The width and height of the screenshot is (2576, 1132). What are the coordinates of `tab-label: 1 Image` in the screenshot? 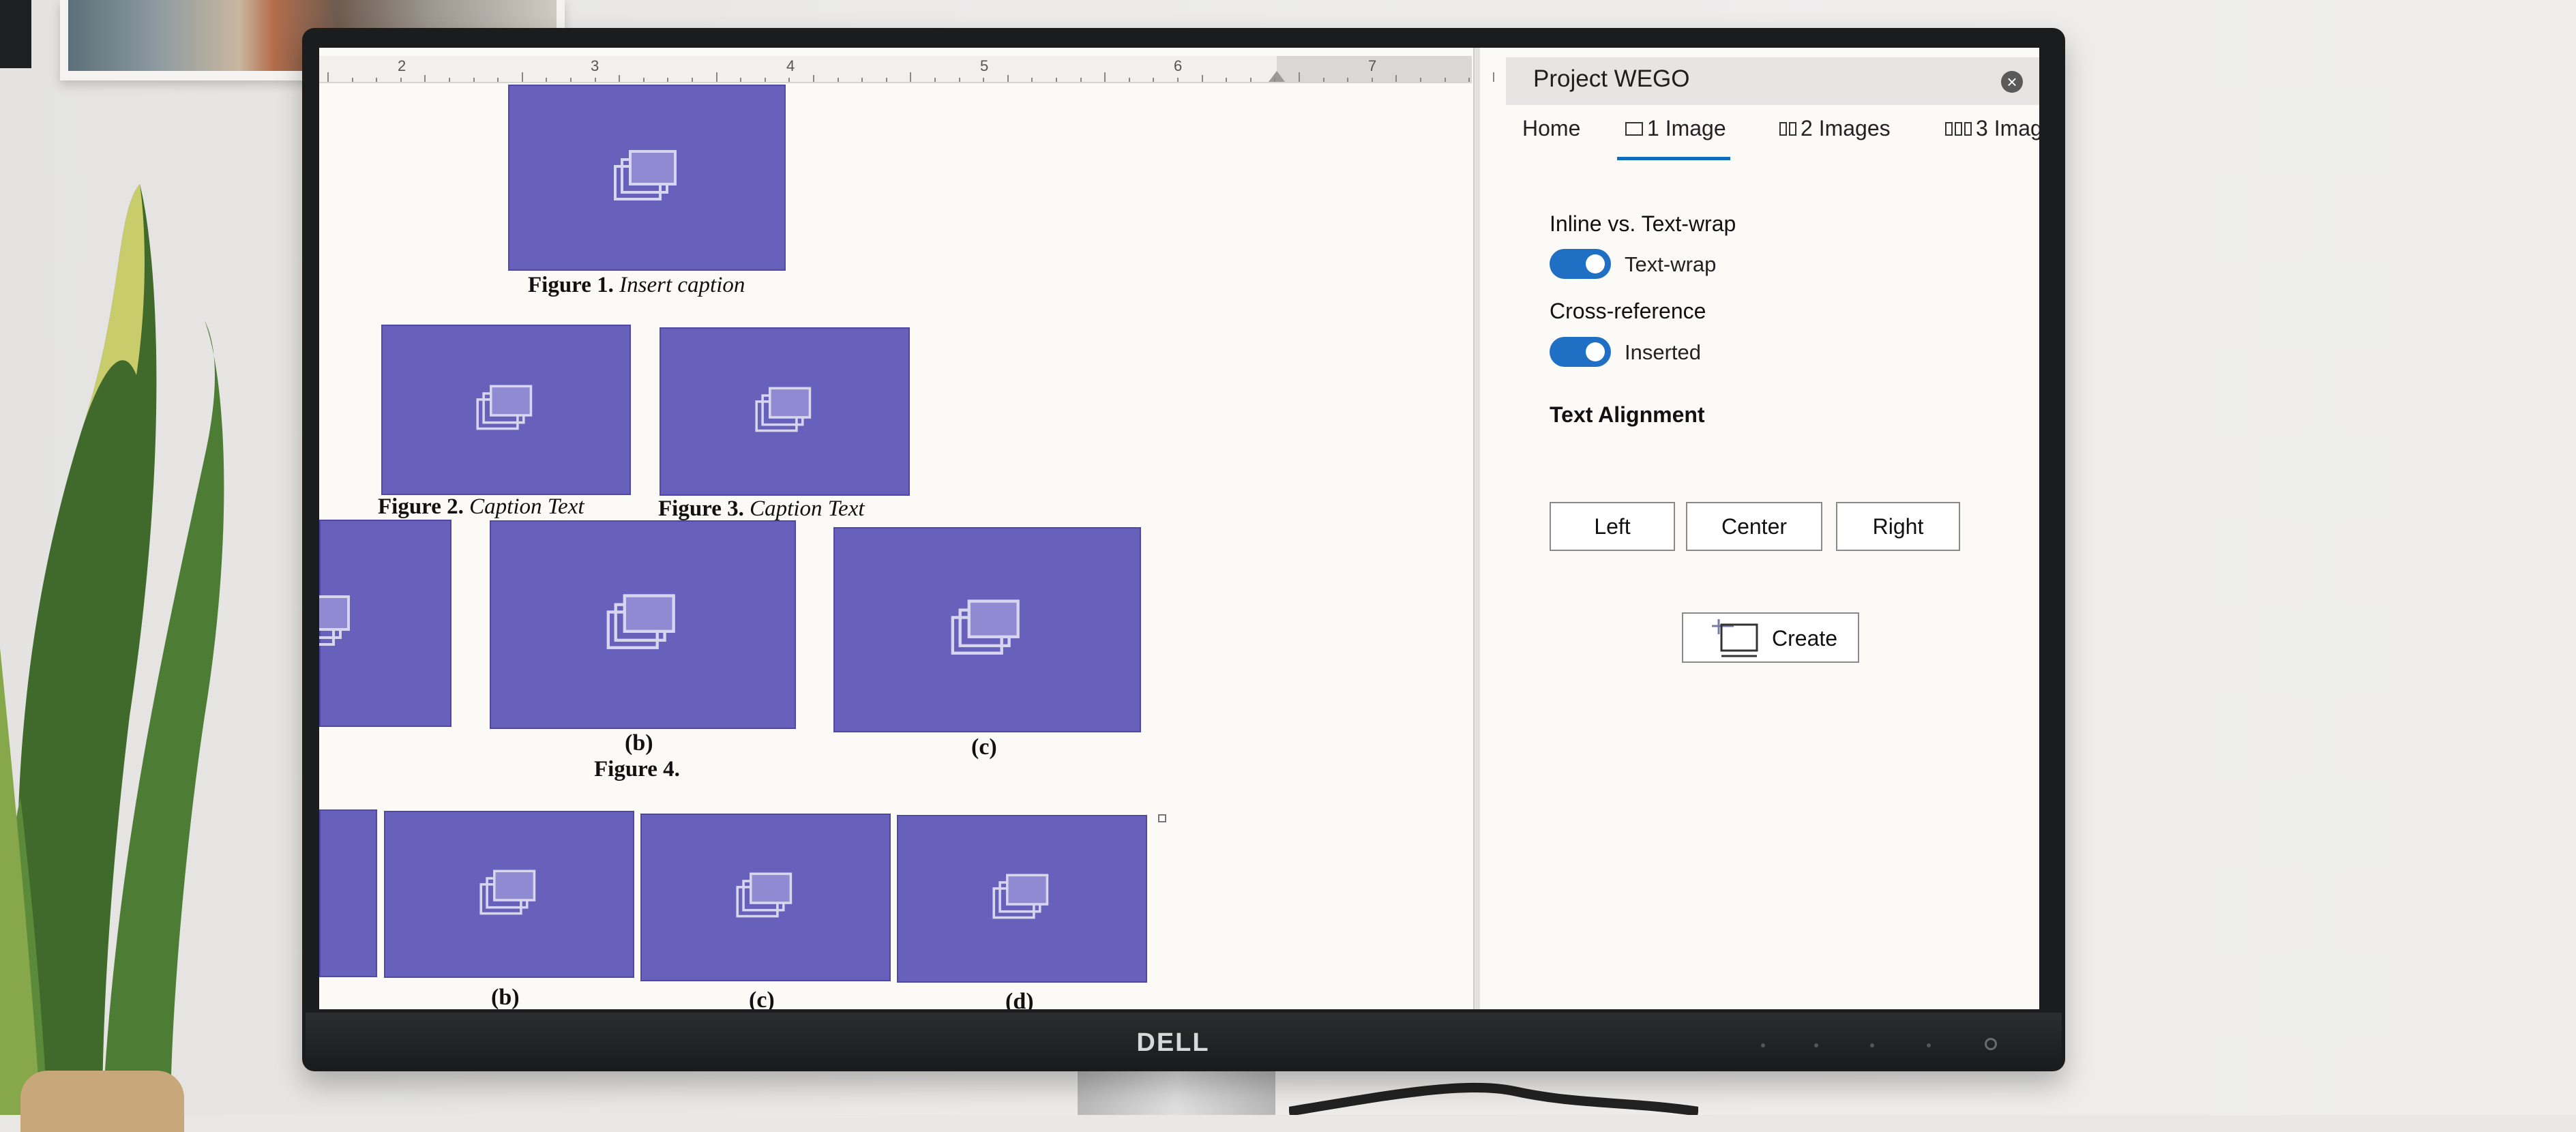 It's located at (1686, 128).